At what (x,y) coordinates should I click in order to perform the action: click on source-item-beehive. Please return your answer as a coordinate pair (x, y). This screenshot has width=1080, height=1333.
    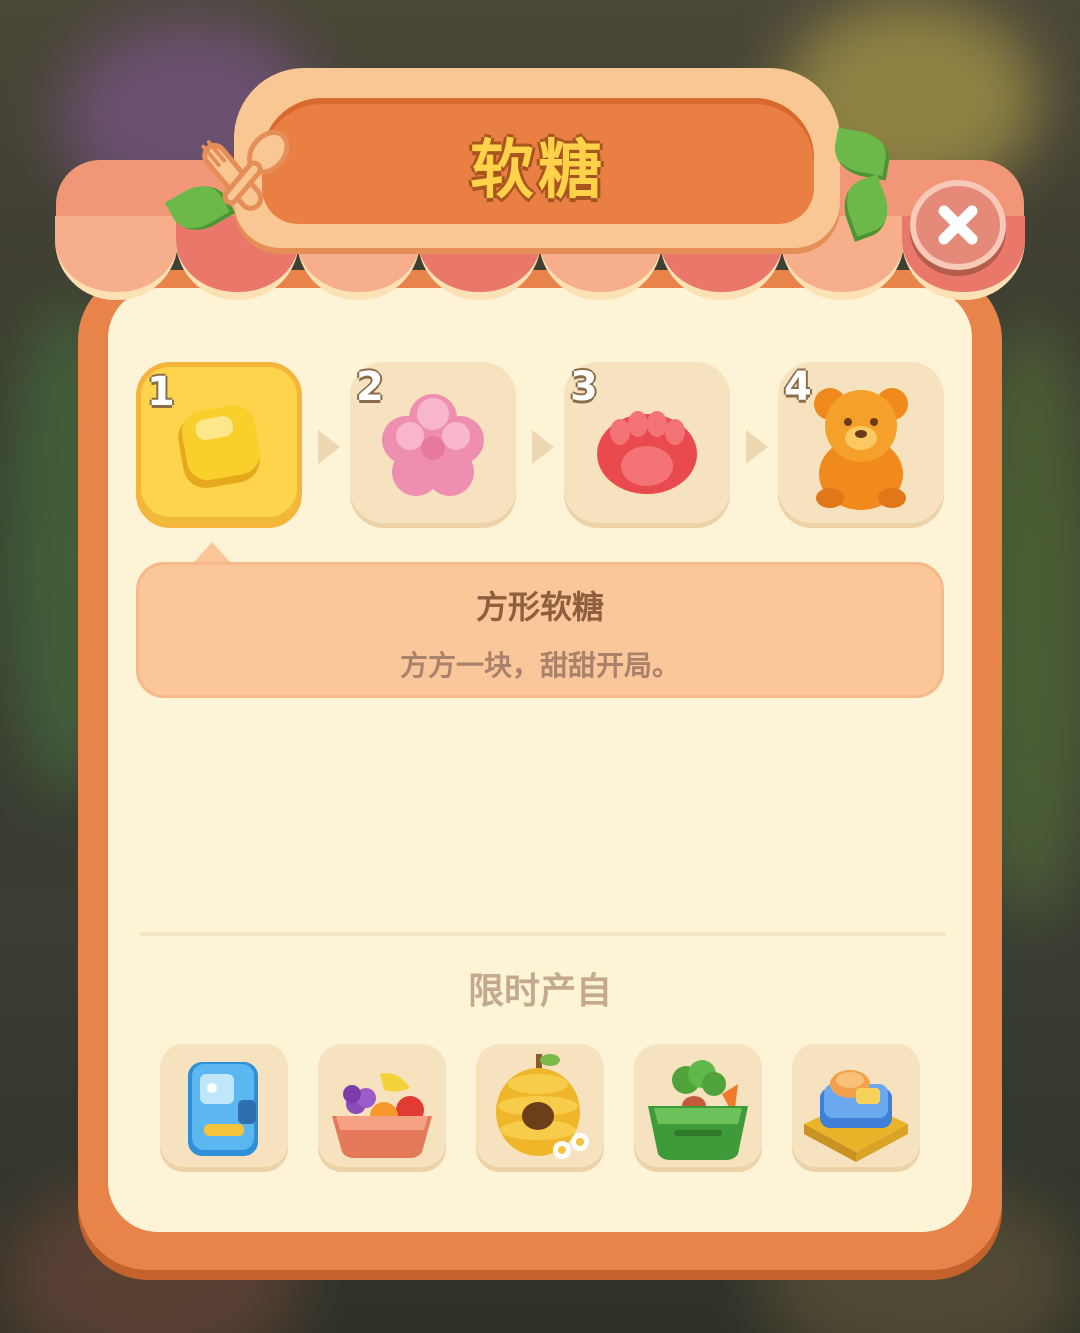
    Looking at the image, I should click on (540, 1108).